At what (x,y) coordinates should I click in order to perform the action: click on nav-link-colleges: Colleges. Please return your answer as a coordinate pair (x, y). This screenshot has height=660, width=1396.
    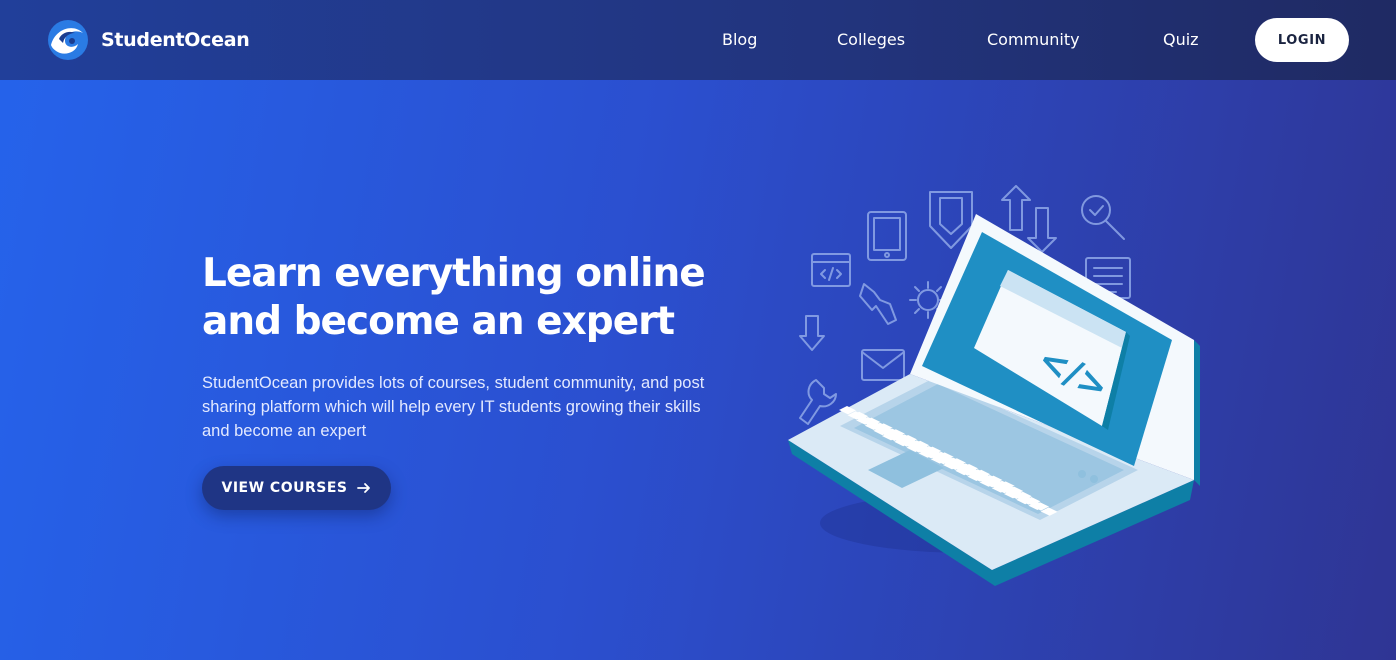
    Looking at the image, I should click on (871, 40).